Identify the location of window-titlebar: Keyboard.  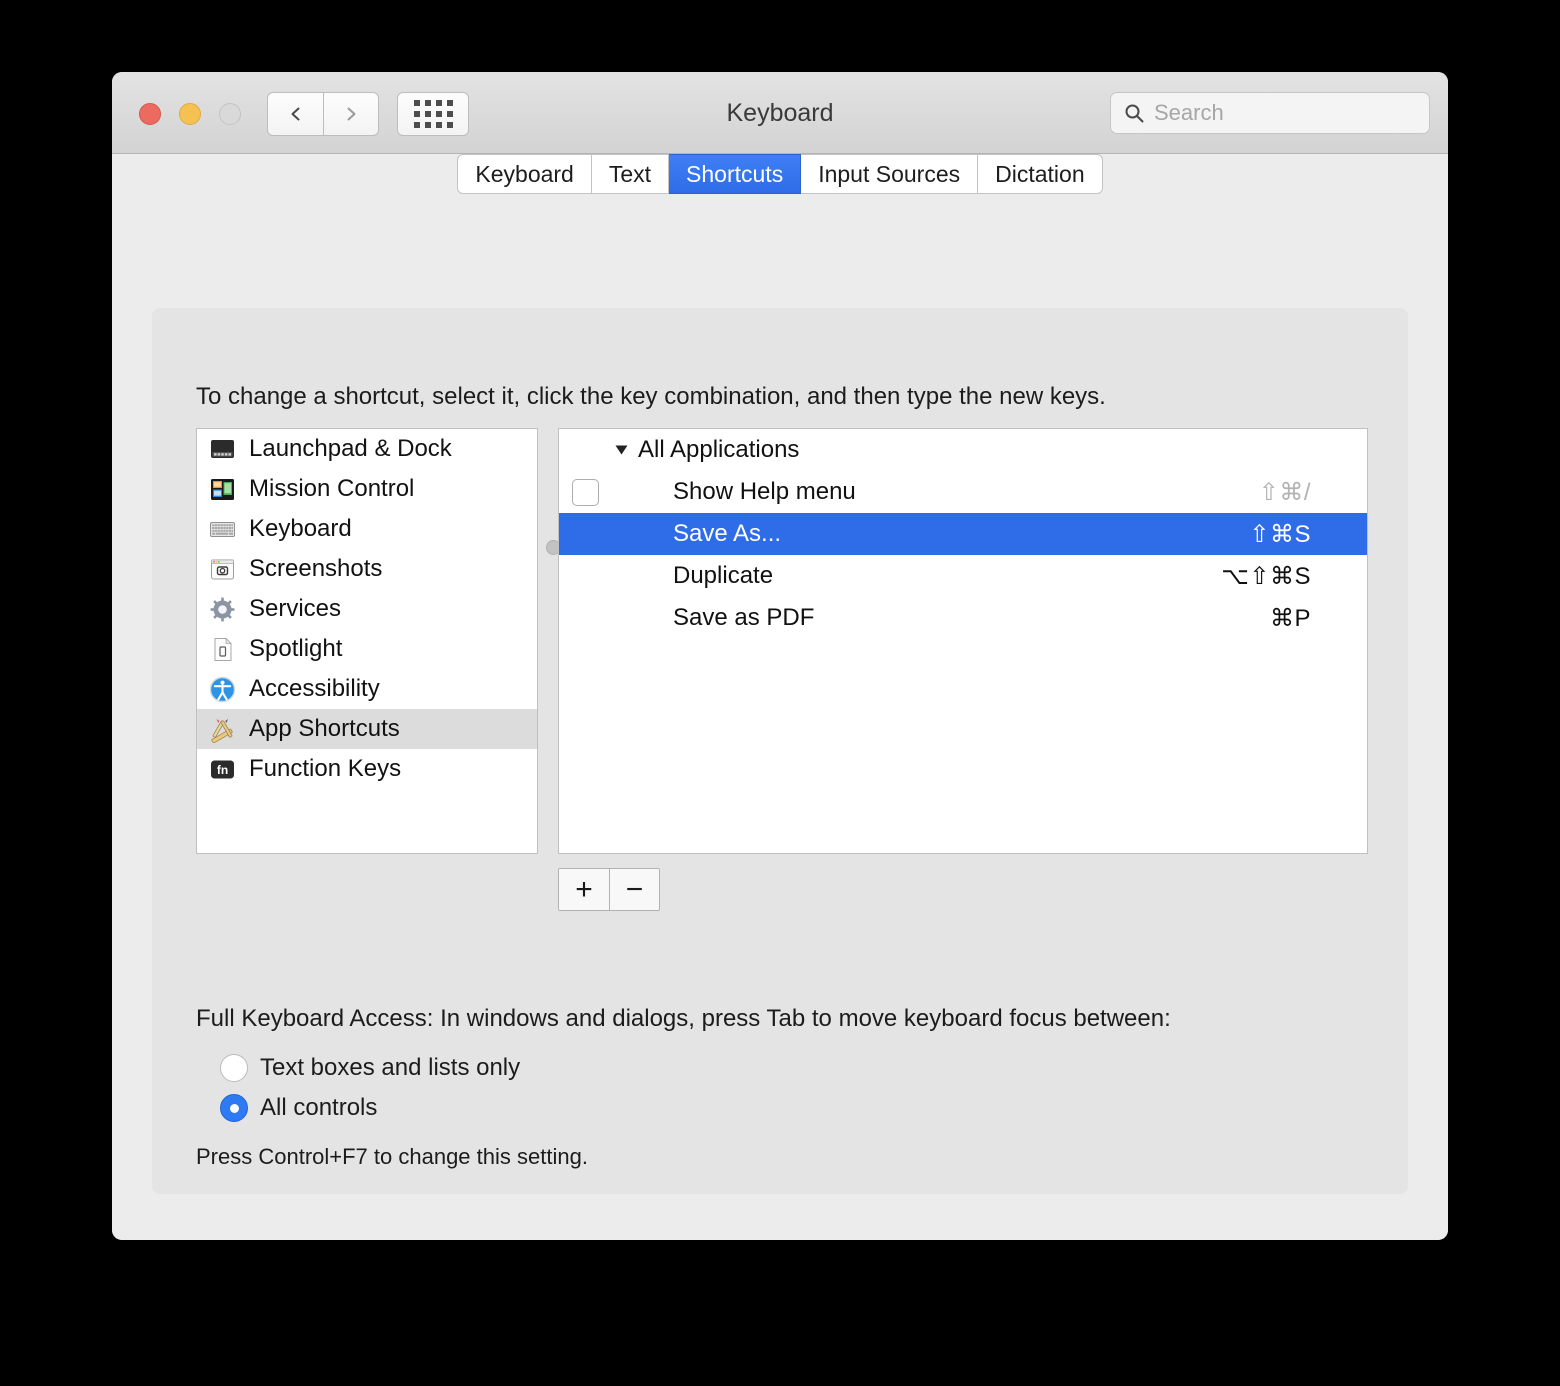
(780, 113).